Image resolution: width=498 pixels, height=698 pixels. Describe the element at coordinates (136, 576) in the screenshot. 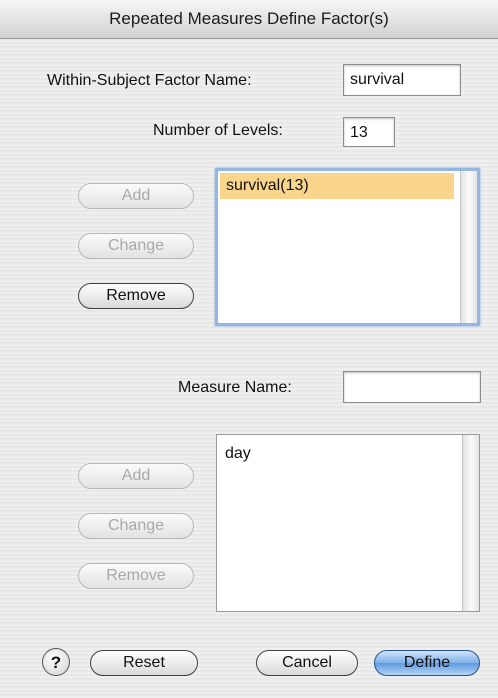

I see `measure-remove-button: Remove` at that location.